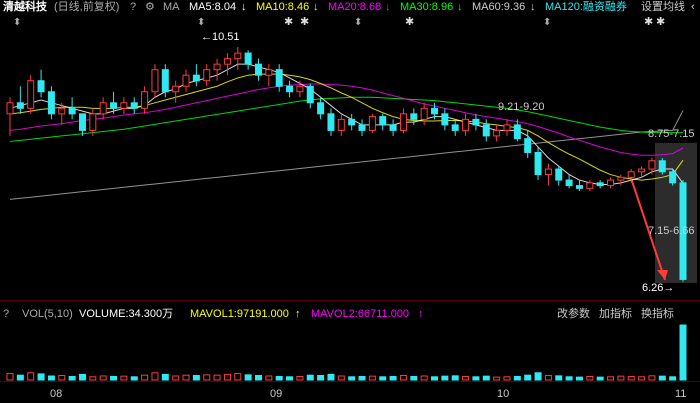  I want to click on vol-indicator-name: VOL(5,10), so click(47, 314).